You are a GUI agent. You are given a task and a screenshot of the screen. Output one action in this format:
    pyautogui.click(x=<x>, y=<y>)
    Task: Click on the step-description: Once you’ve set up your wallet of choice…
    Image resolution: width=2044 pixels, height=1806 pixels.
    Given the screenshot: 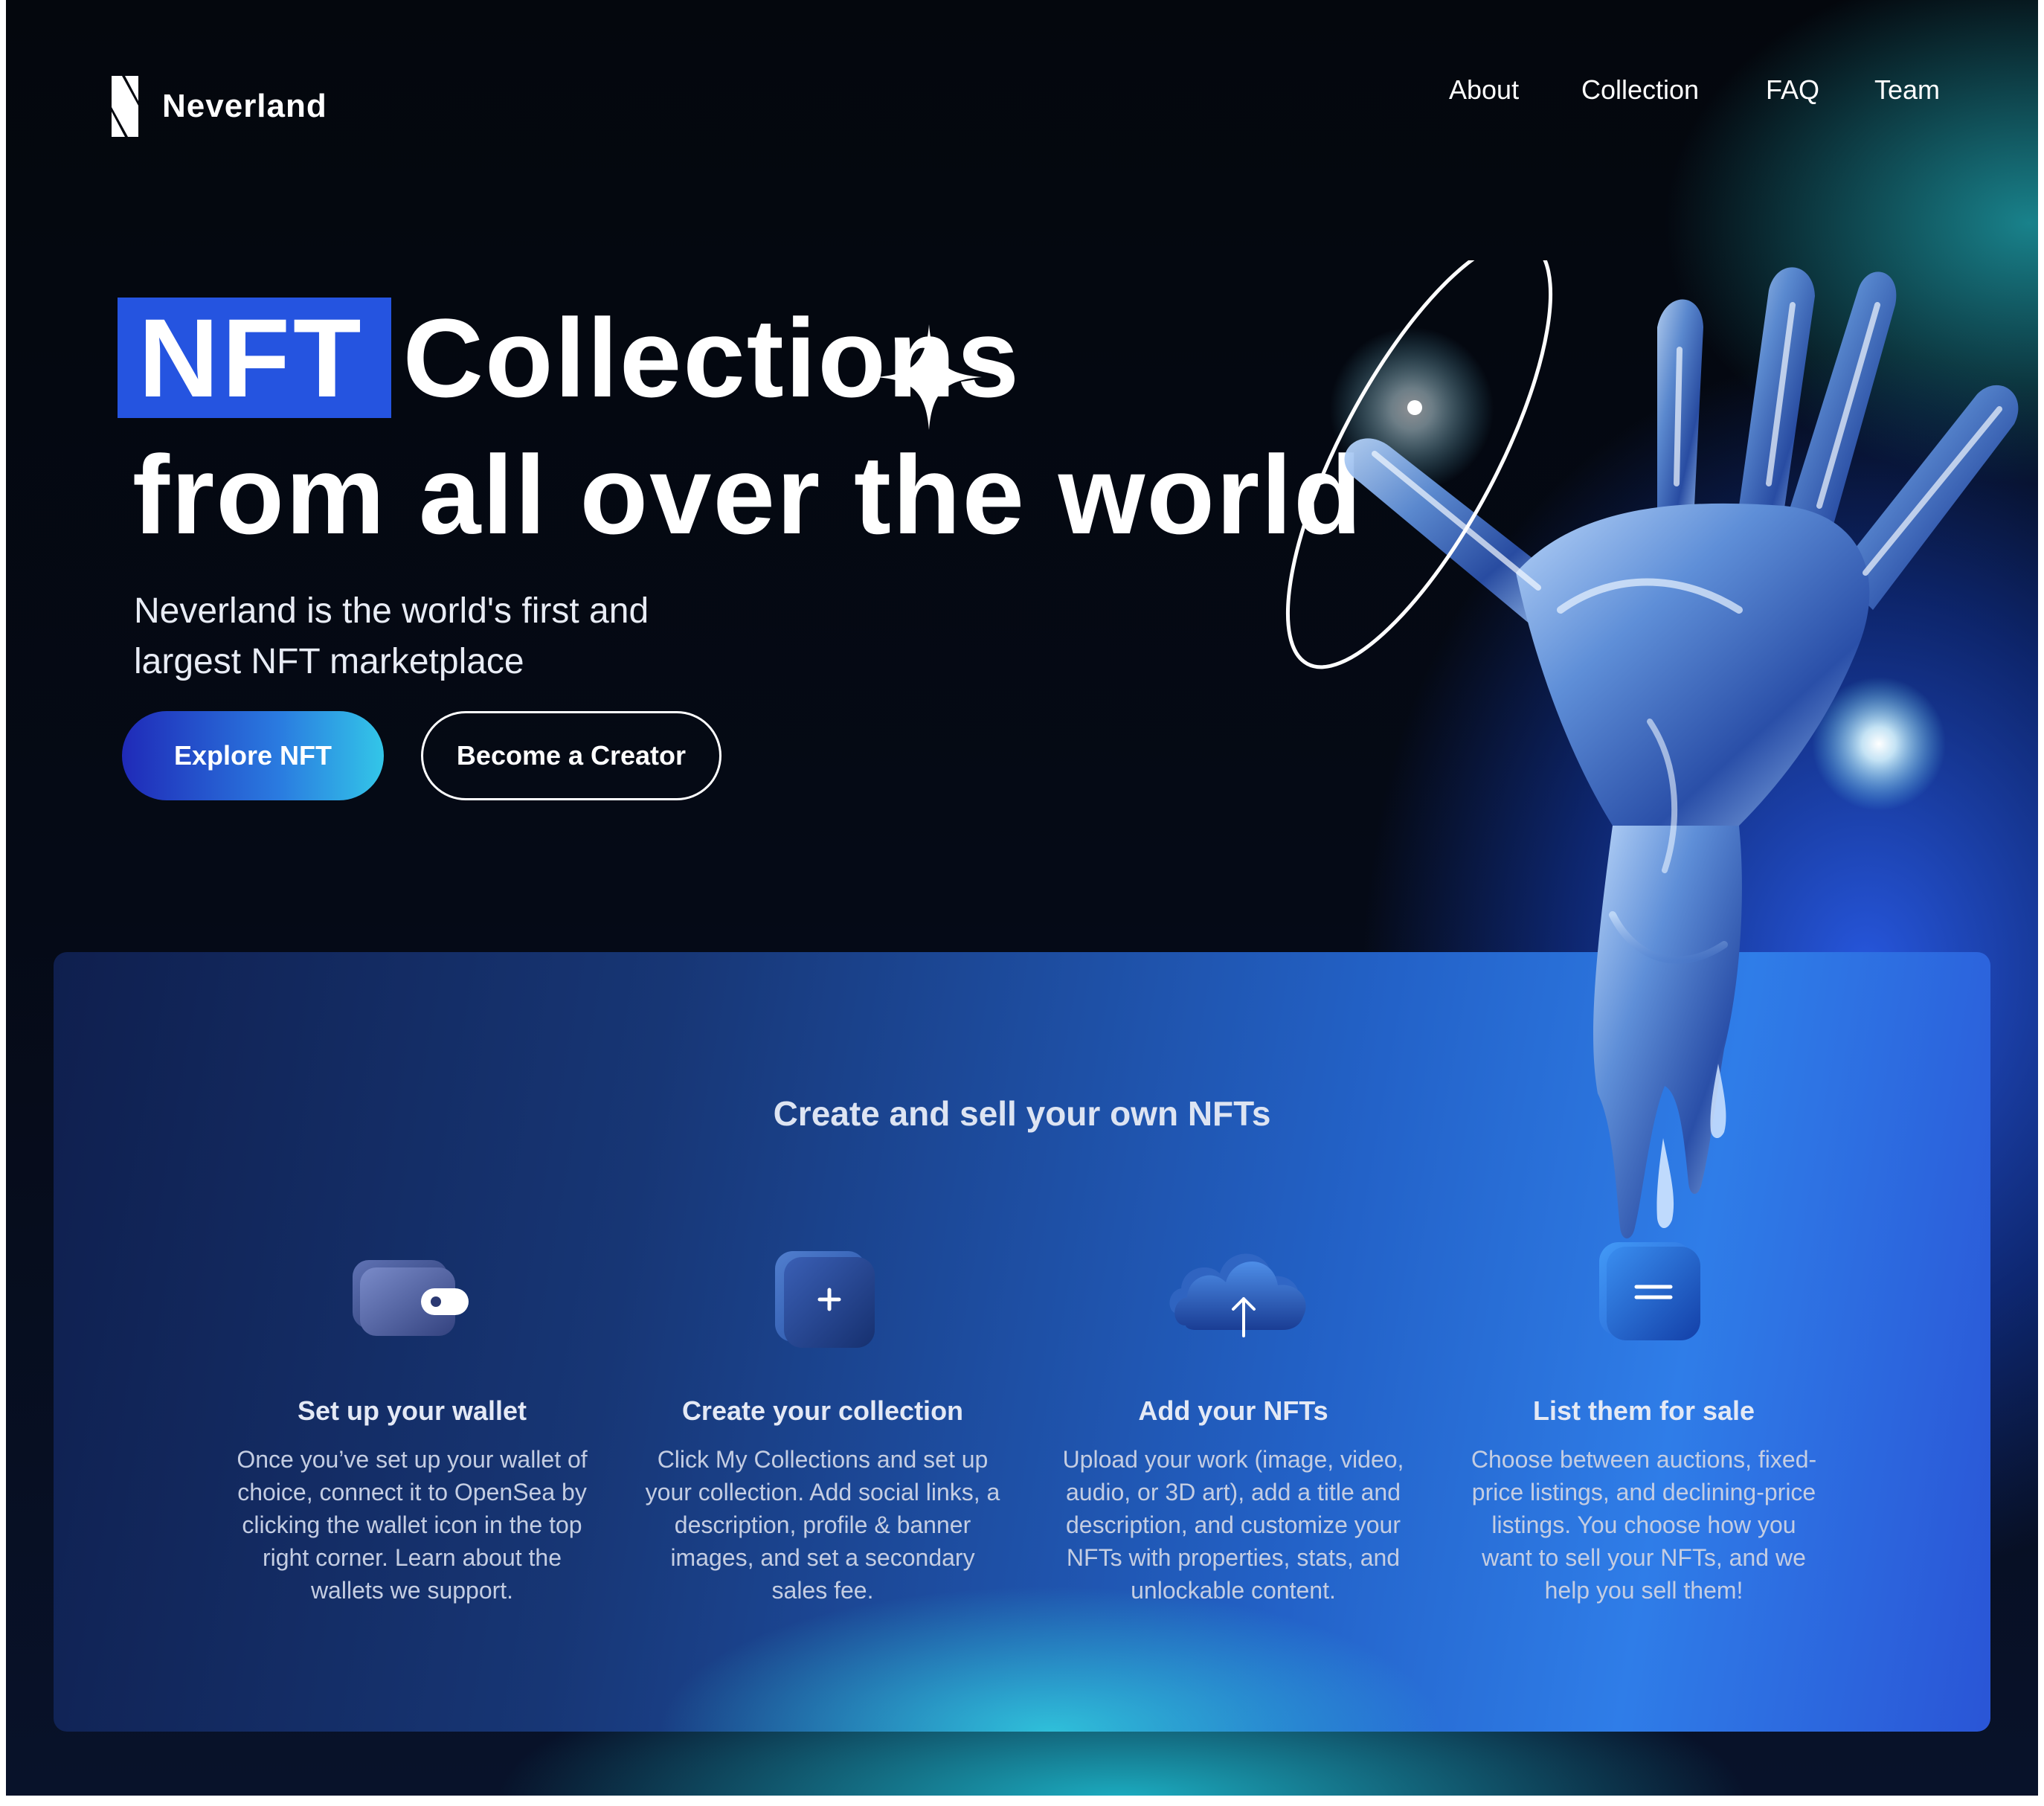 What is the action you would take?
    pyautogui.click(x=412, y=1525)
    